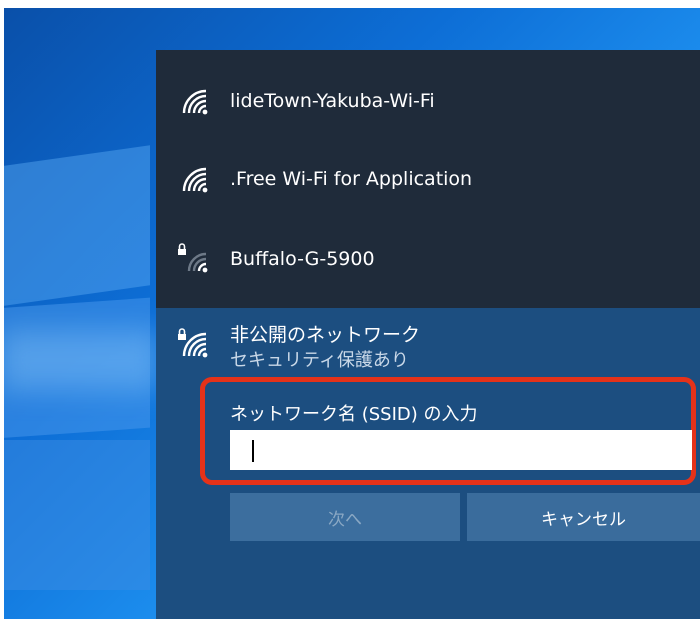 The height and width of the screenshot is (619, 700). Describe the element at coordinates (583, 517) in the screenshot. I see `cancel-button: キャンセル` at that location.